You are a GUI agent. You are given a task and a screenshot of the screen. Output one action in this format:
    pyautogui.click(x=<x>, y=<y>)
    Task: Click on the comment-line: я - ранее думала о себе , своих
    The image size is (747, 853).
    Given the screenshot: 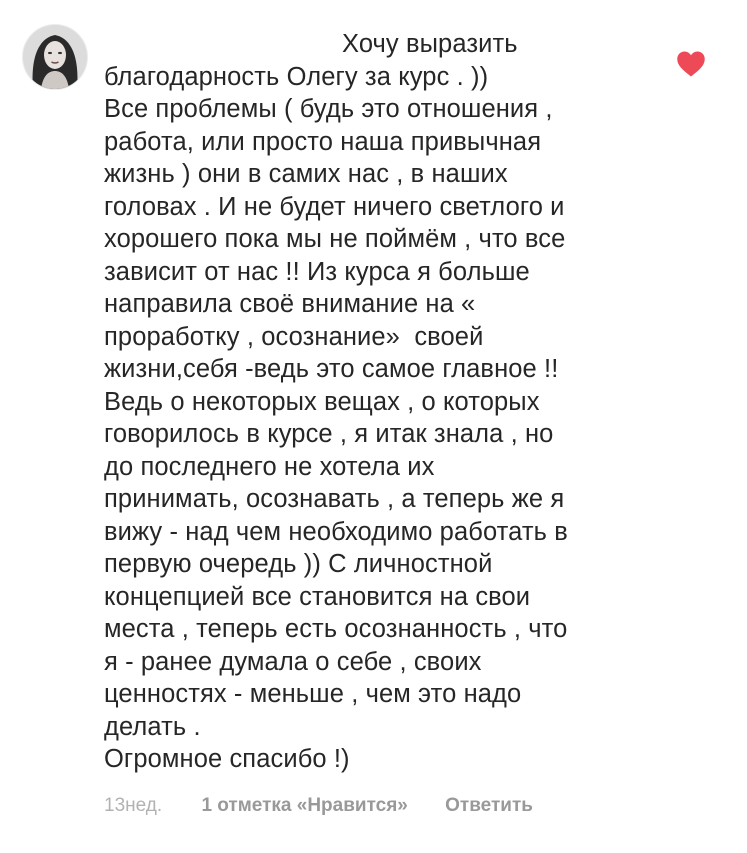 What is the action you would take?
    pyautogui.click(x=293, y=661)
    